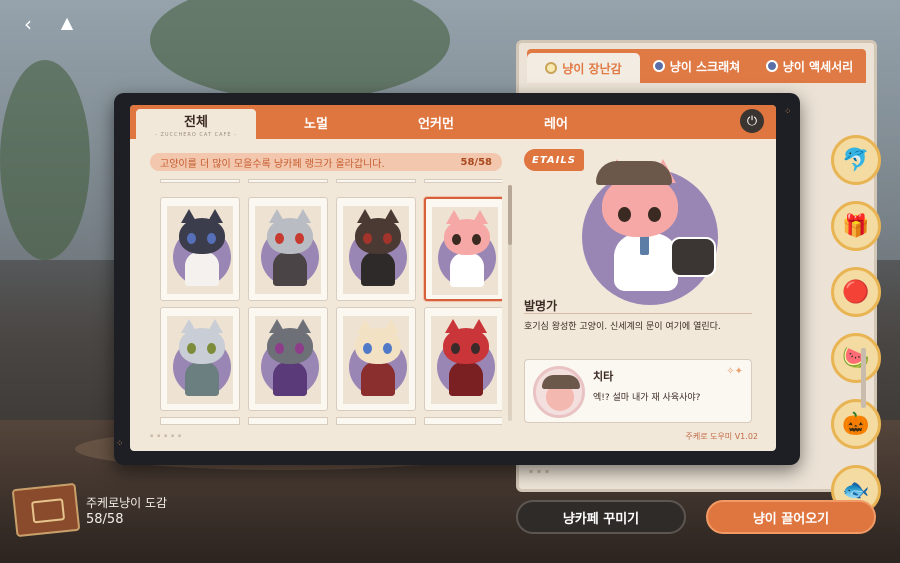  What do you see at coordinates (693, 257) in the screenshot?
I see `cow-backpack-icon` at bounding box center [693, 257].